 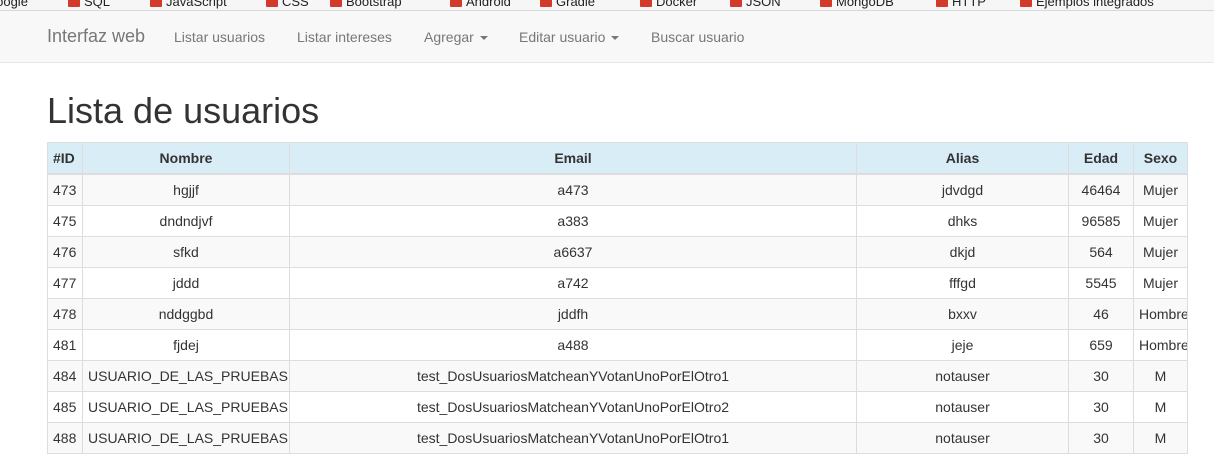 I want to click on cell-nombre: sfkd, so click(x=186, y=252).